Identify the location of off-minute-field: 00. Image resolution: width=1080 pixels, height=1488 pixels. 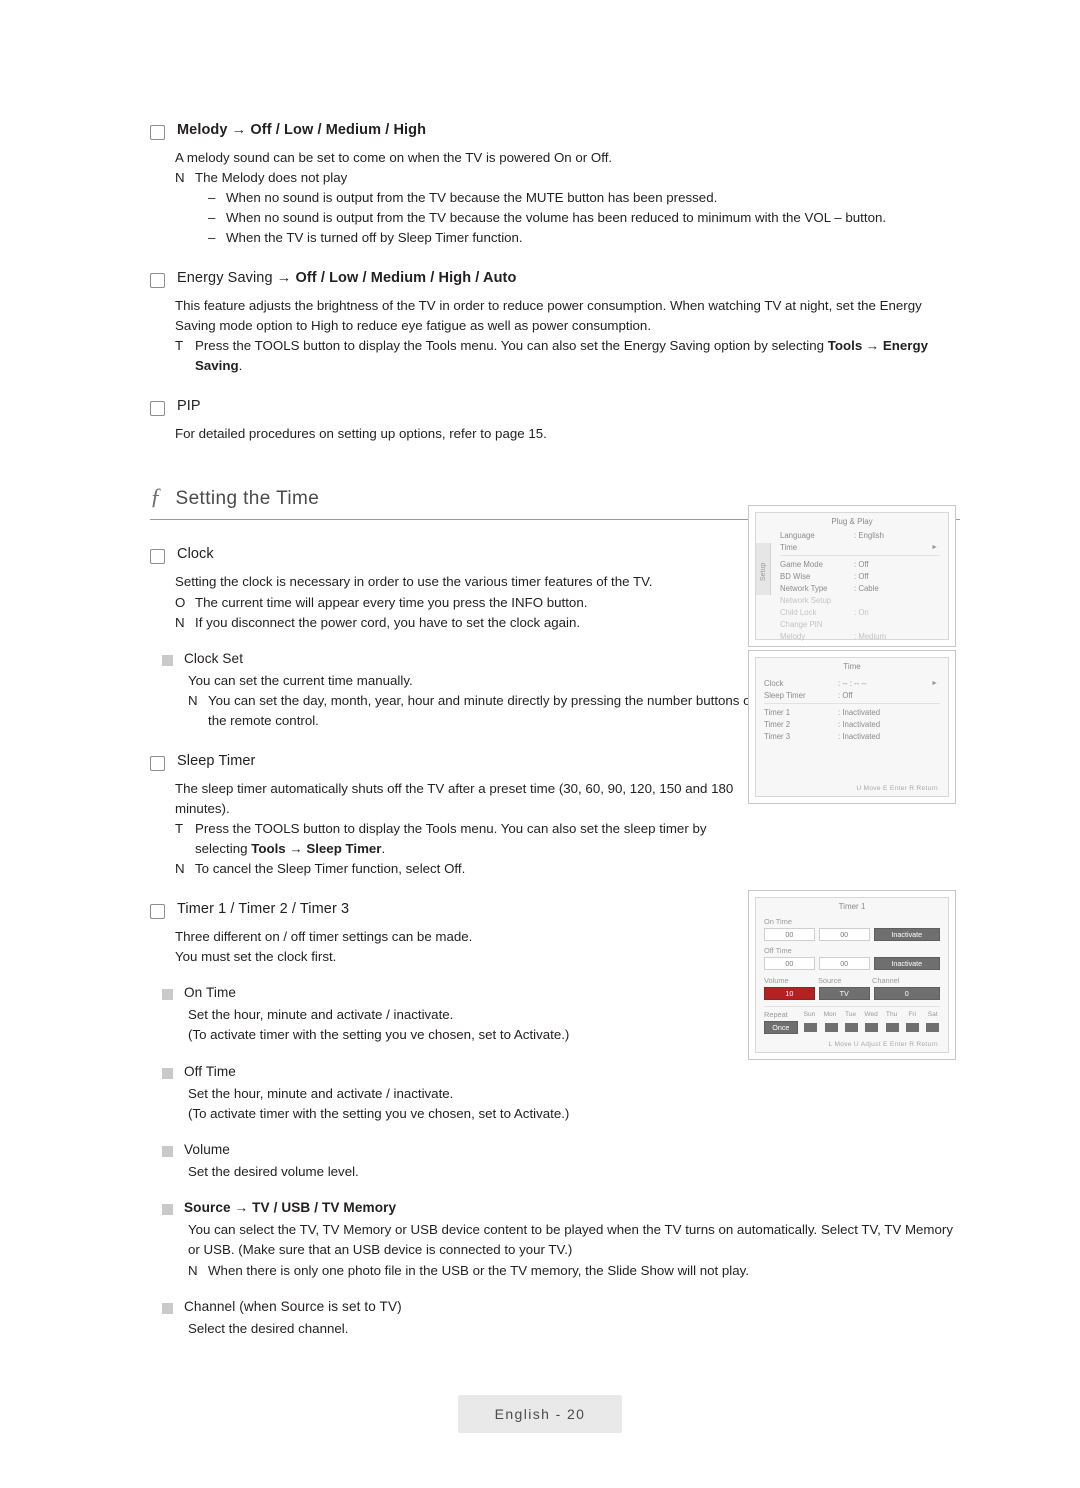
(844, 963).